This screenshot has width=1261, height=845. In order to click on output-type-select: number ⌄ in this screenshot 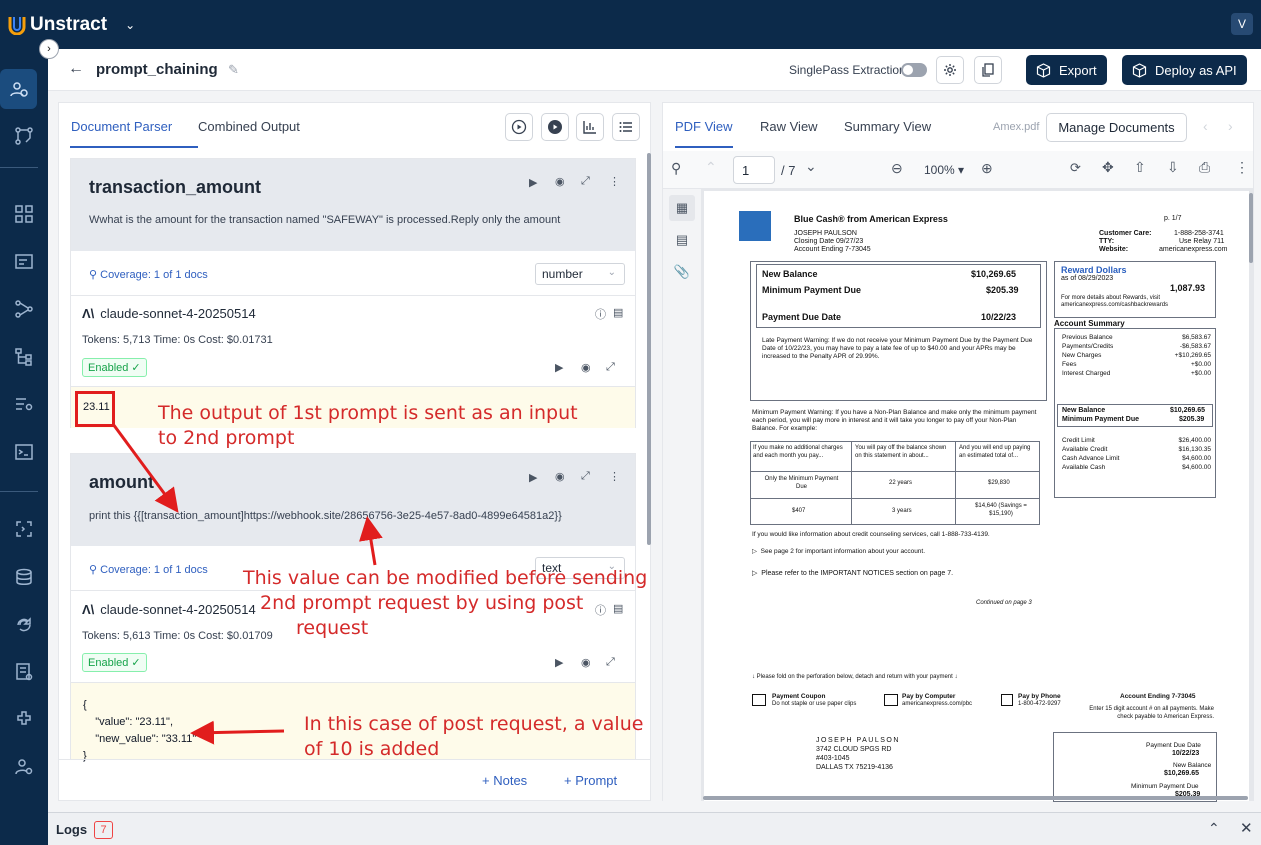, I will do `click(580, 274)`.